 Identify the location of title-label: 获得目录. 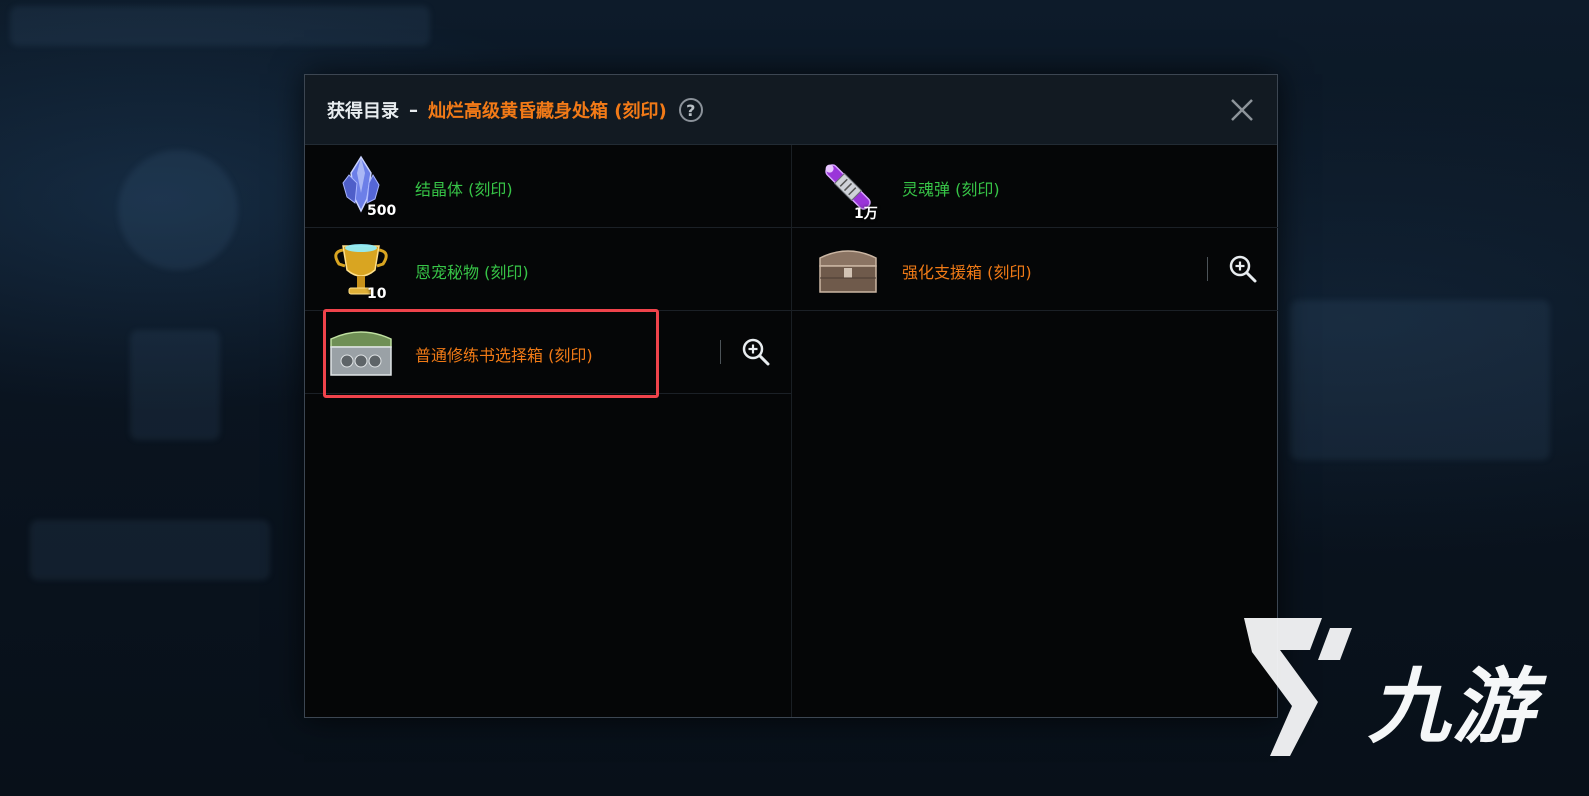
(363, 111).